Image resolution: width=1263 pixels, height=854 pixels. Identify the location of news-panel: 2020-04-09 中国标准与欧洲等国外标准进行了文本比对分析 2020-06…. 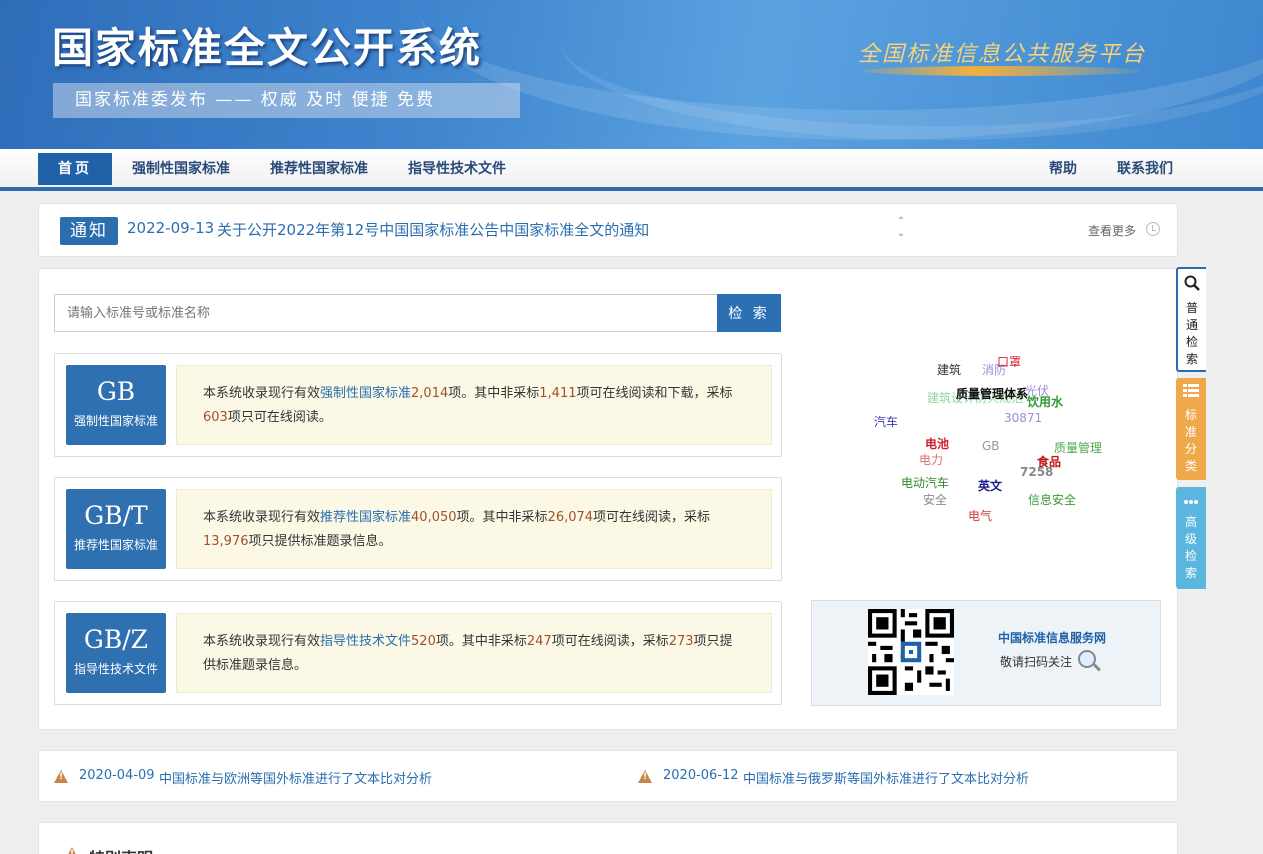
(608, 776).